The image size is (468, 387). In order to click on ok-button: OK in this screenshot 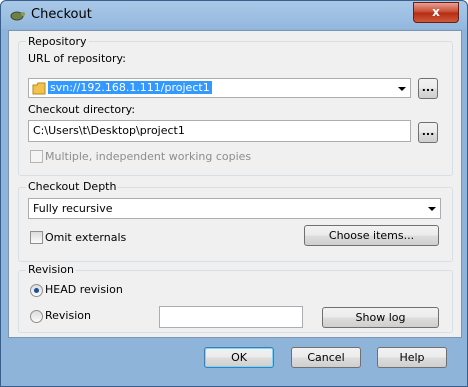, I will do `click(239, 357)`.